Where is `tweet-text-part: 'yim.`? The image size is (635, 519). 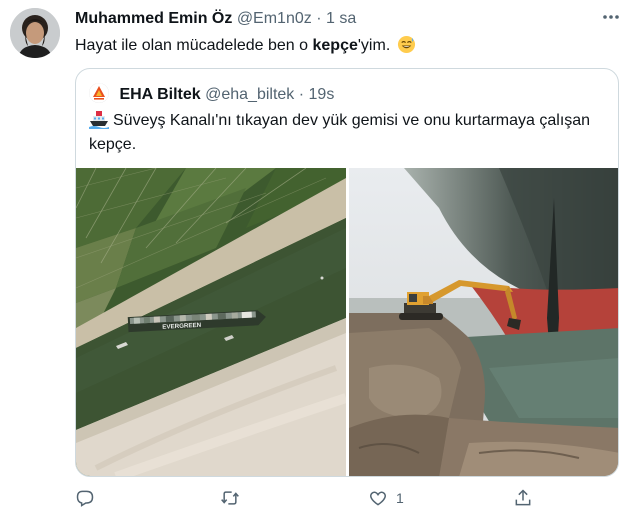
tweet-text-part: 'yim. is located at coordinates (374, 45).